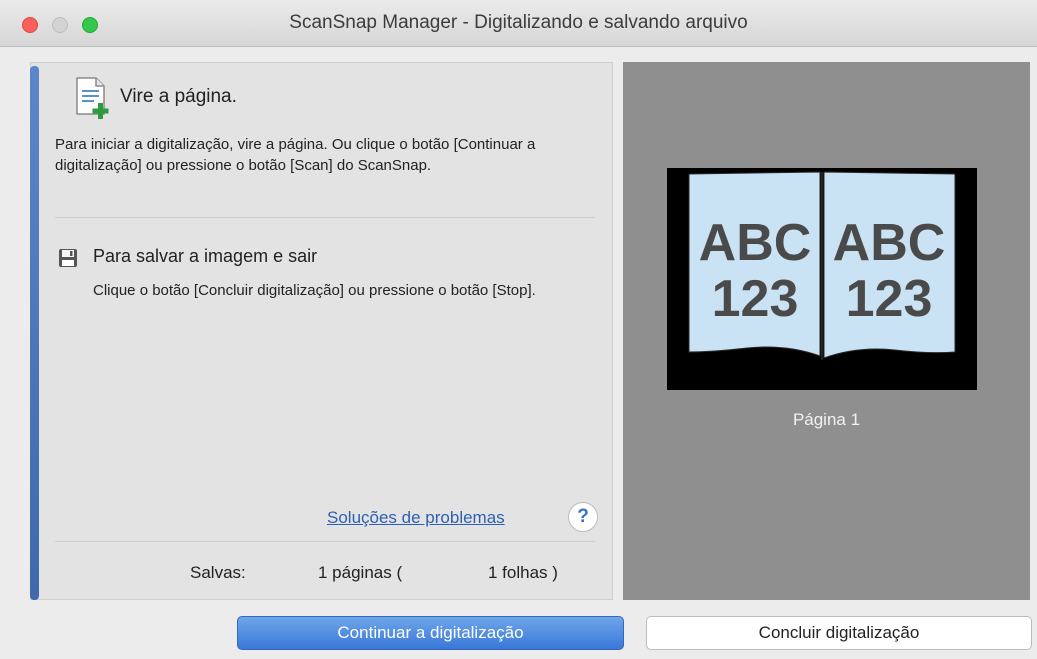 The image size is (1037, 659). What do you see at coordinates (205, 256) in the screenshot?
I see `save-title: Para salvar a imagem e sair` at bounding box center [205, 256].